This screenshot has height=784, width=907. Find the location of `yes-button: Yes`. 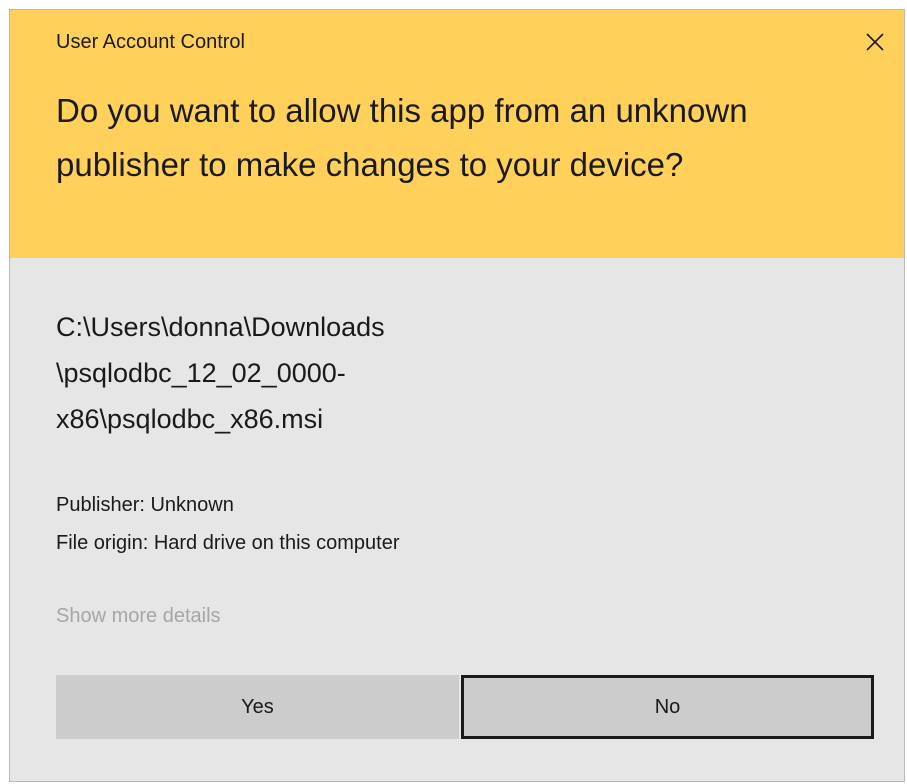

yes-button: Yes is located at coordinates (257, 707).